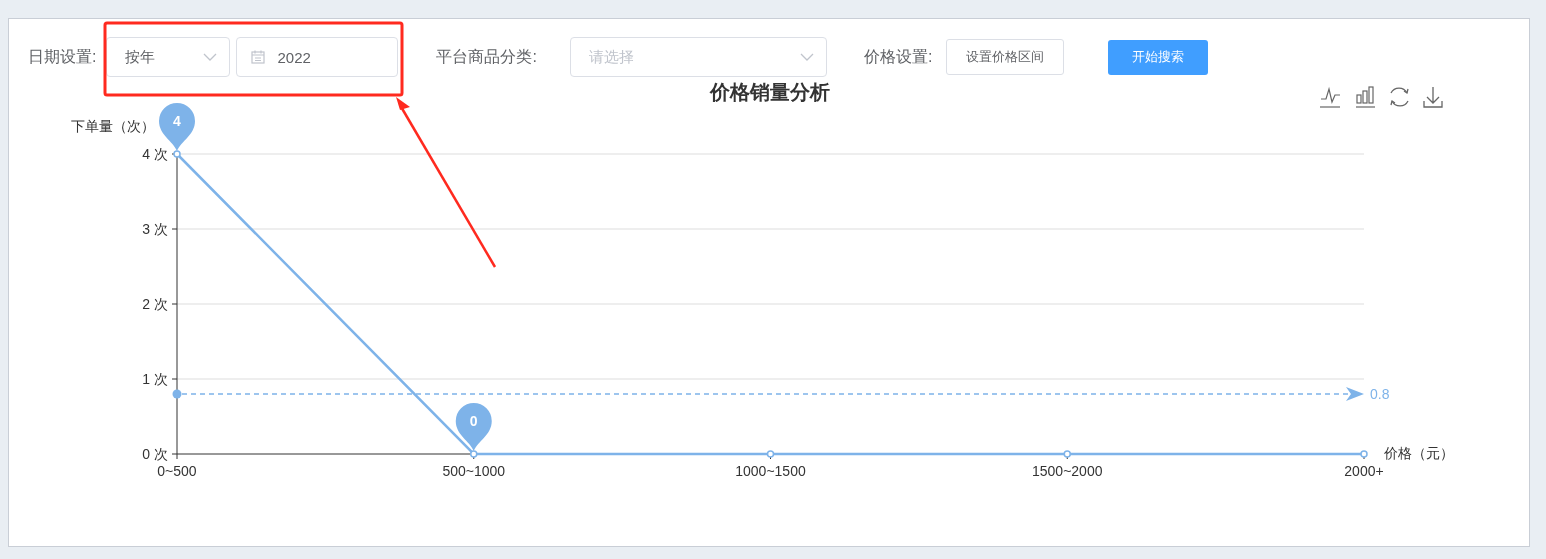  I want to click on average-value: 0.8, so click(1380, 394).